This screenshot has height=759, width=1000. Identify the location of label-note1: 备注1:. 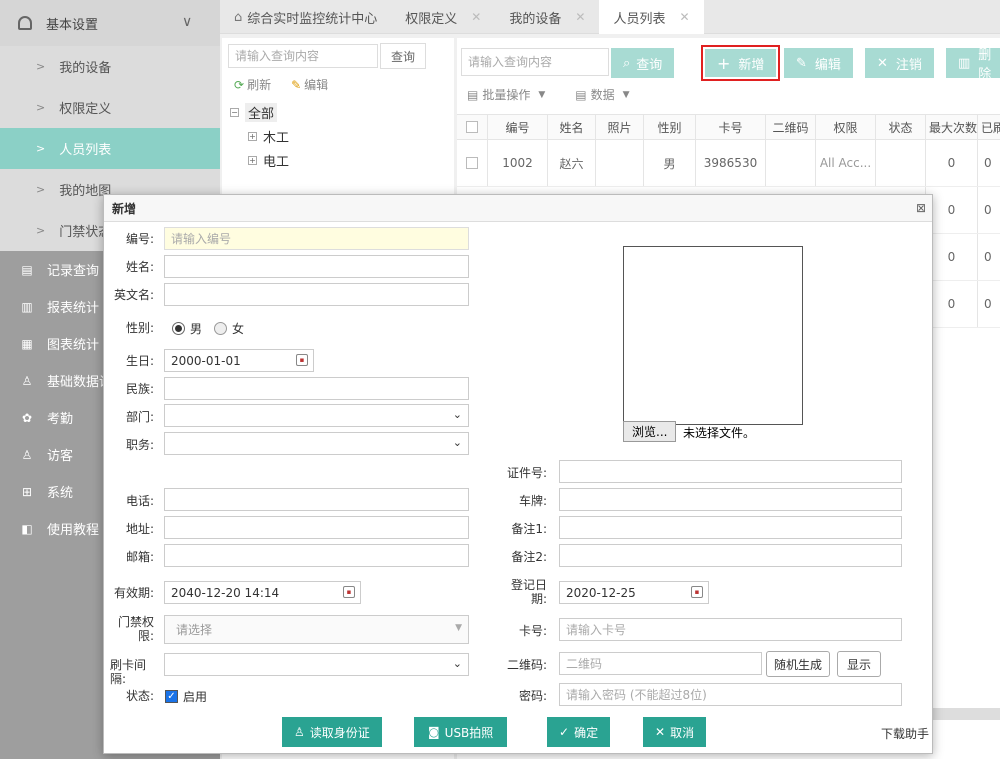
(529, 529).